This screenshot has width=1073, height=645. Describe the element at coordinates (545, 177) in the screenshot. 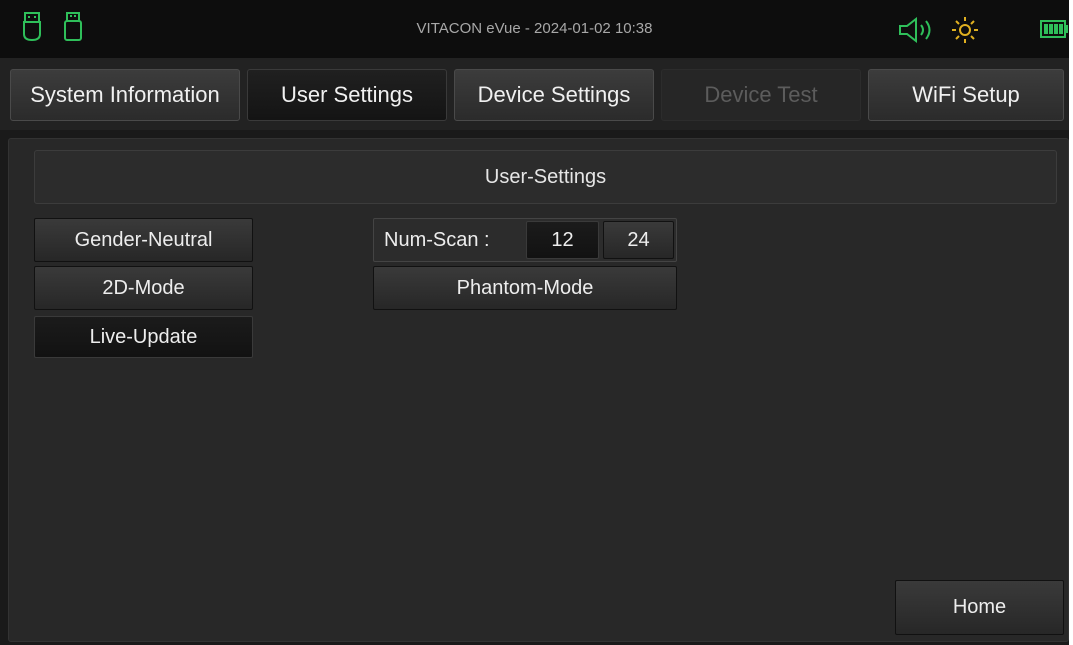

I see `panel-header: User-Settings` at that location.